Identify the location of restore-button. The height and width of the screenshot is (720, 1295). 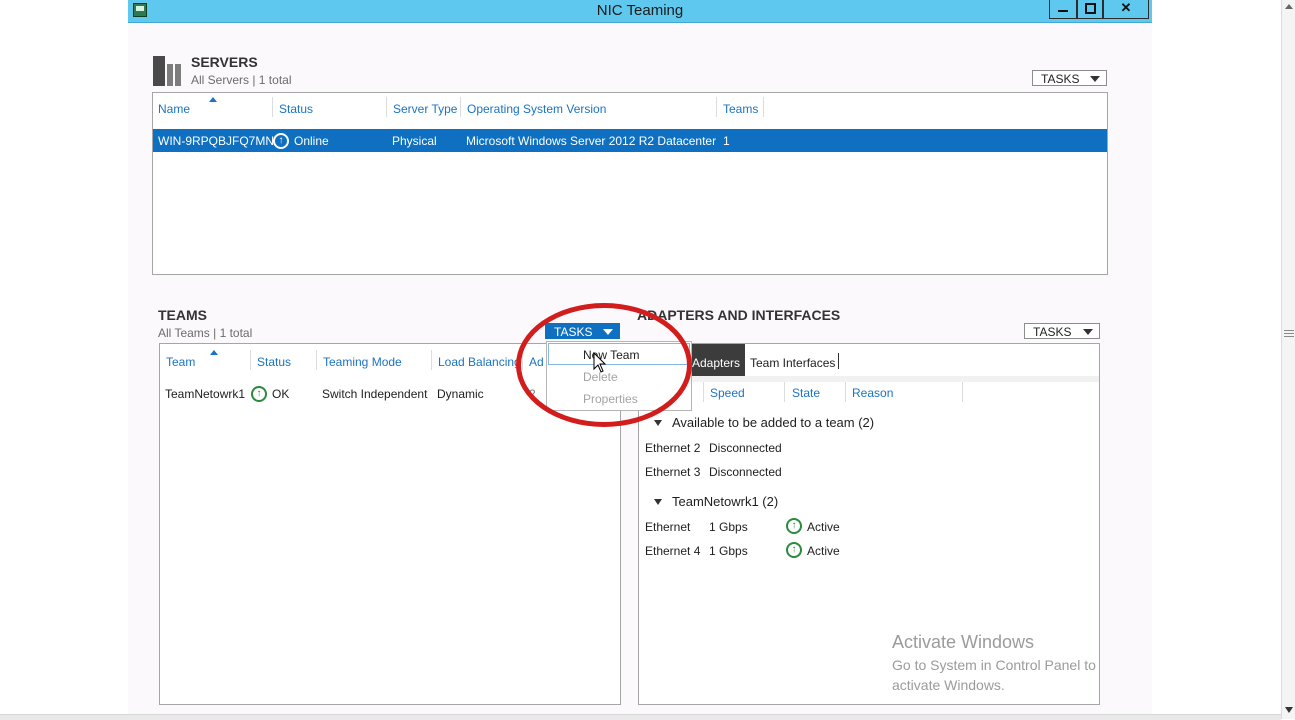
(1090, 9).